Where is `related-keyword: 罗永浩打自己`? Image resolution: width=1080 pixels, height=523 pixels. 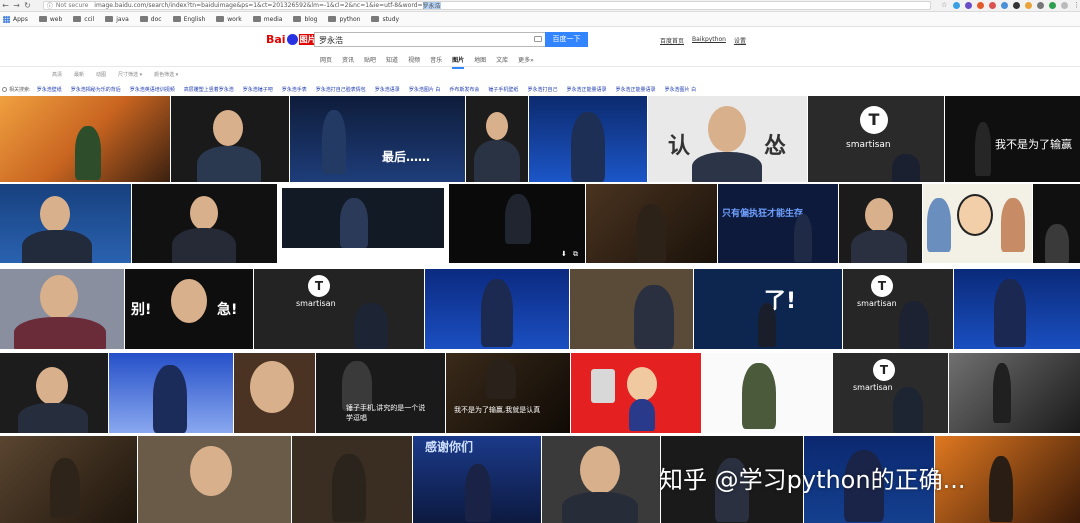 related-keyword: 罗永浩打自己 is located at coordinates (542, 89).